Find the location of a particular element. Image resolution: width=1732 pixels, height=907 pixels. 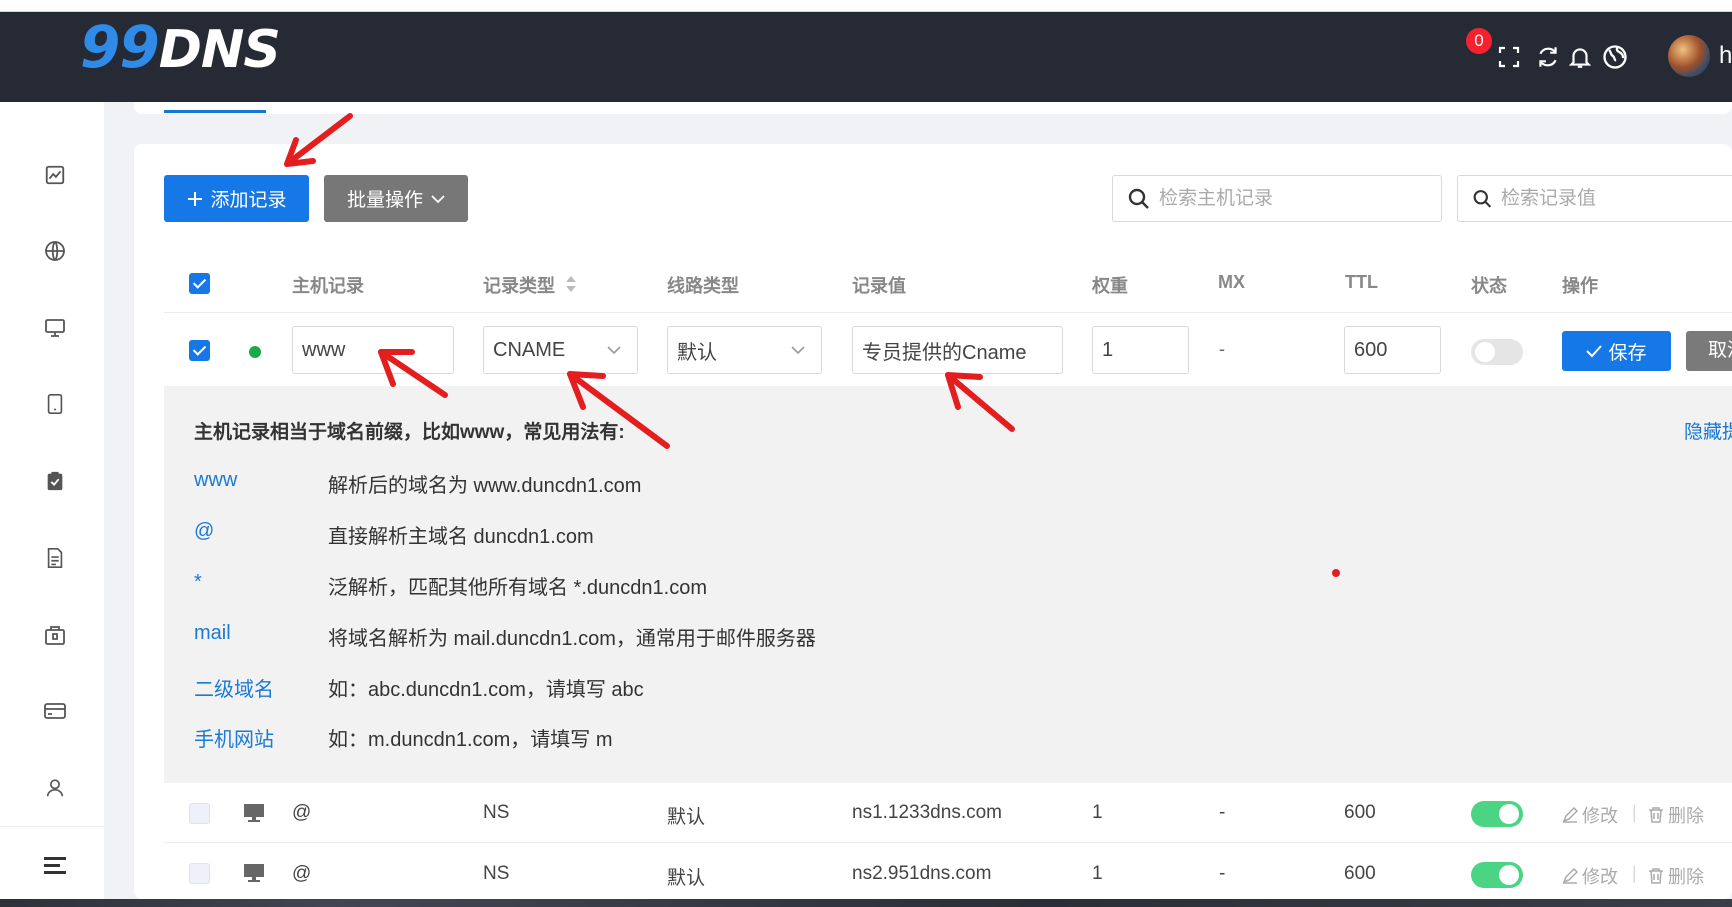

taskbar-strip is located at coordinates (866, 903).